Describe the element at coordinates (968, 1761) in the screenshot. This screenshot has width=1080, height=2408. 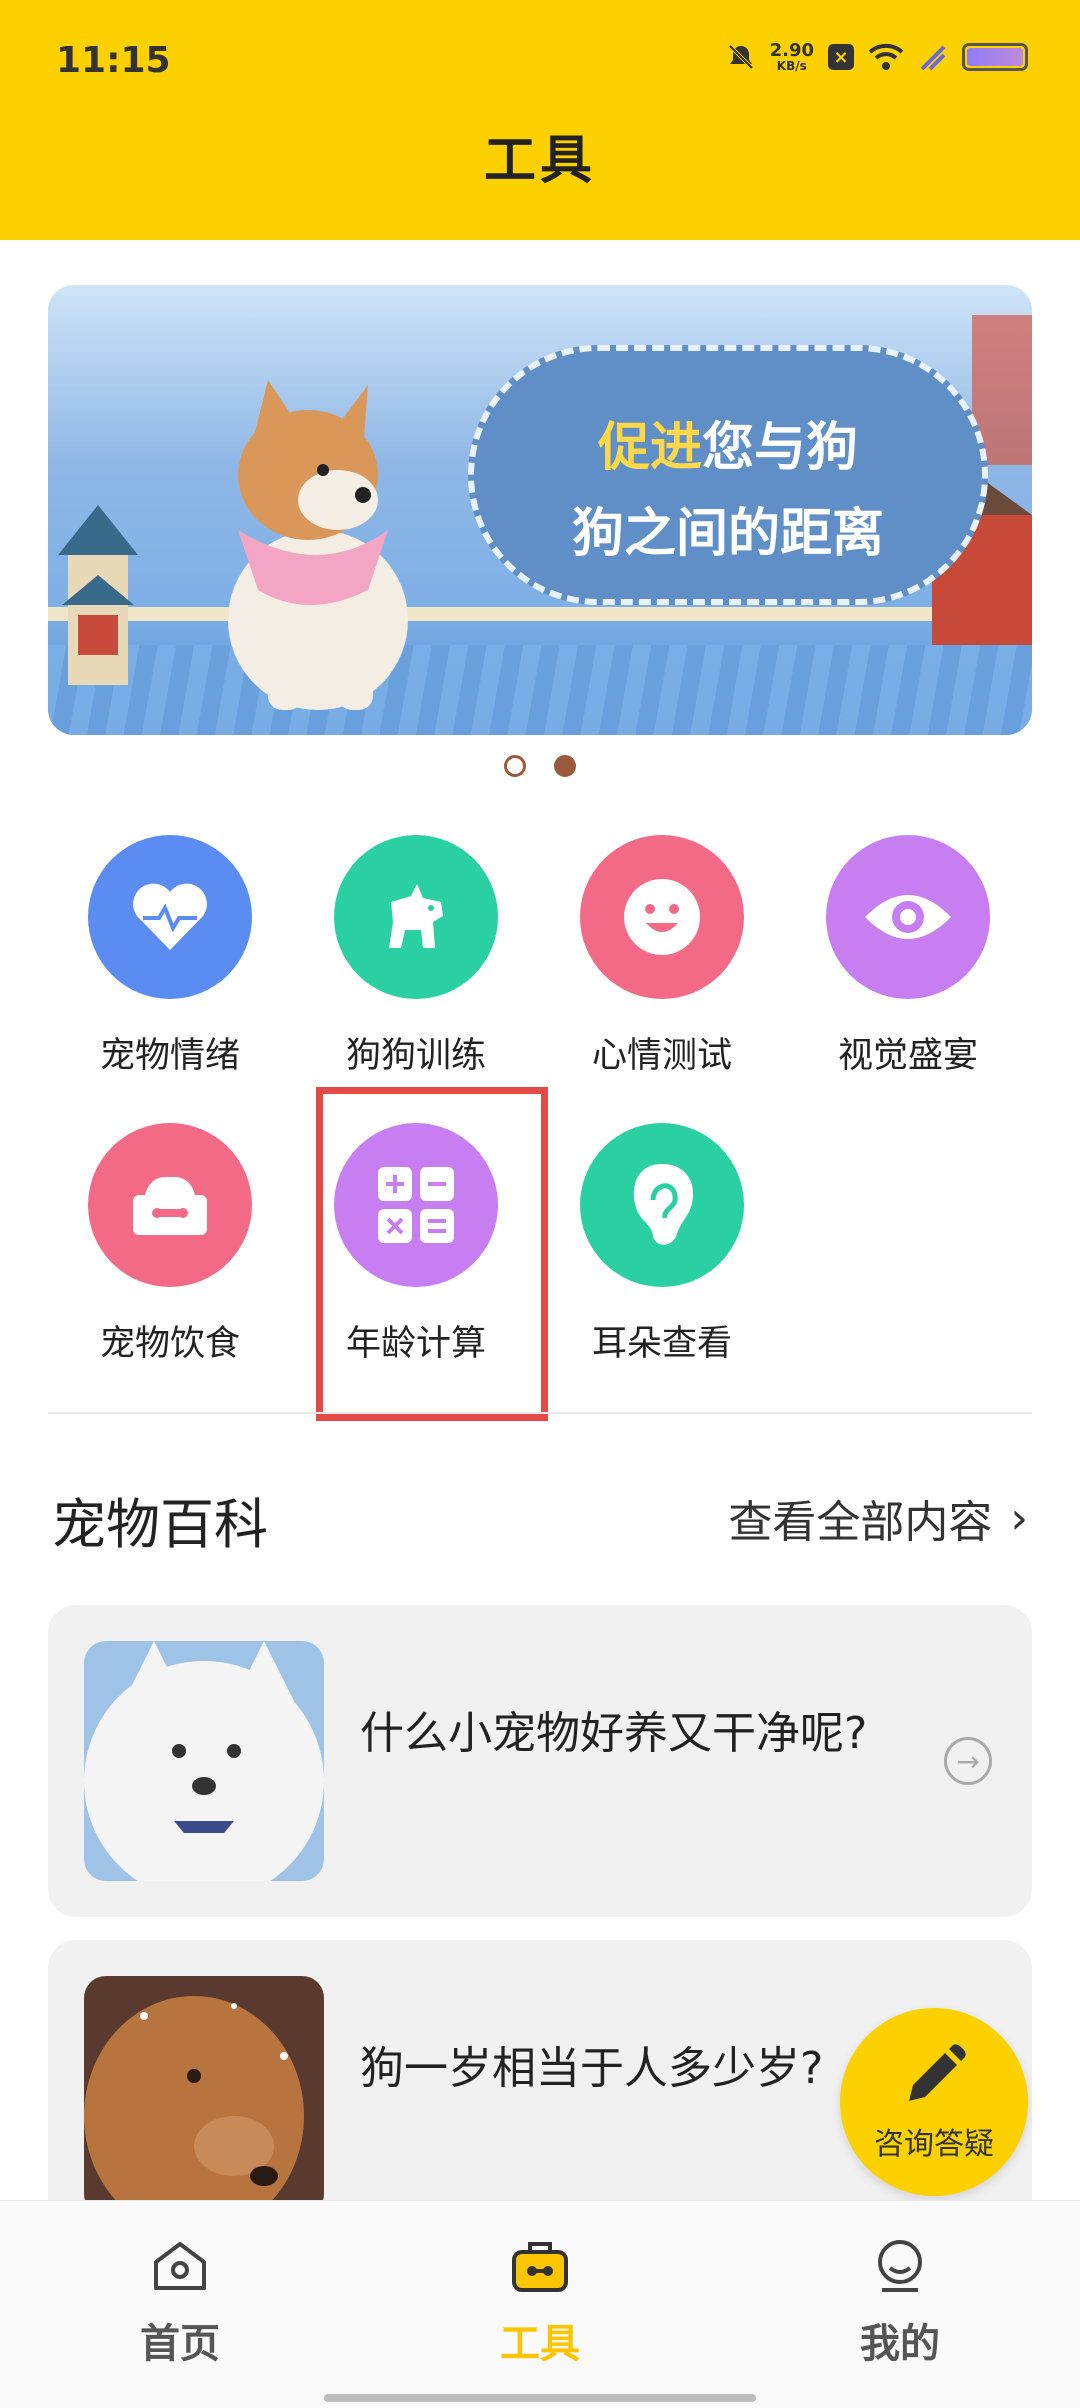
I see `arrow-right-circle-icon: →` at that location.